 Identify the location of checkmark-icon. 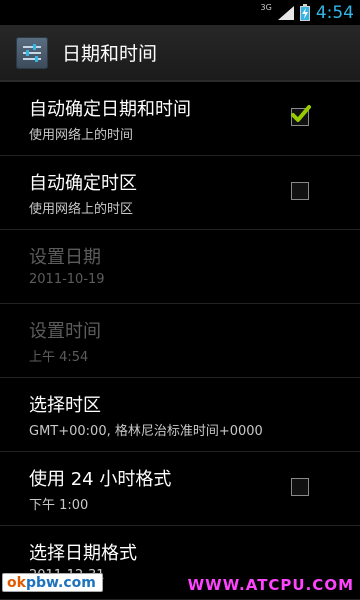
(301, 113).